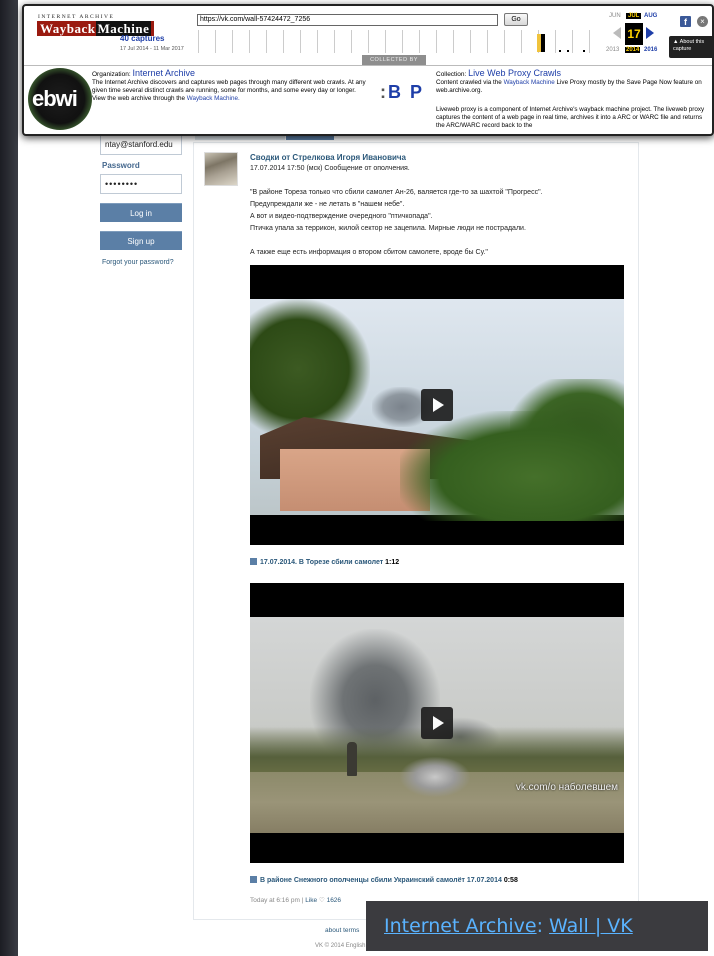 The image size is (714, 956). What do you see at coordinates (141, 184) in the screenshot?
I see `password-field: ••••••••` at bounding box center [141, 184].